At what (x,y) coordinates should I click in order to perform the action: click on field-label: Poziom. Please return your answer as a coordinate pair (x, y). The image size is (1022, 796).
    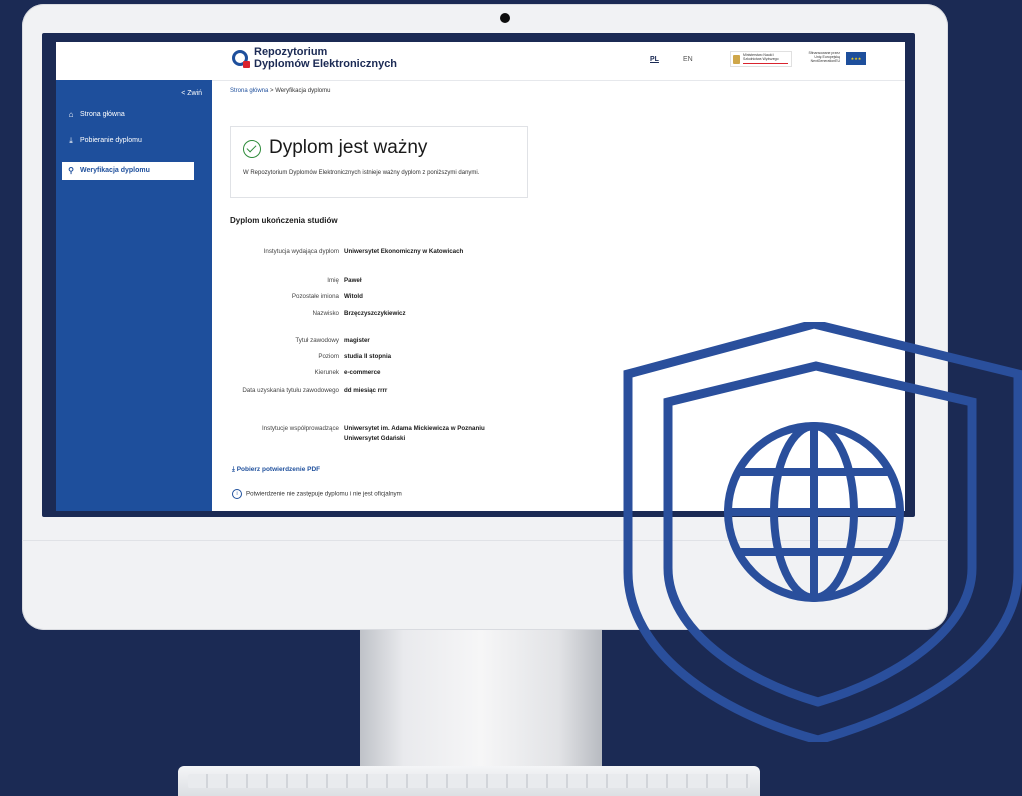
    Looking at the image, I should click on (328, 356).